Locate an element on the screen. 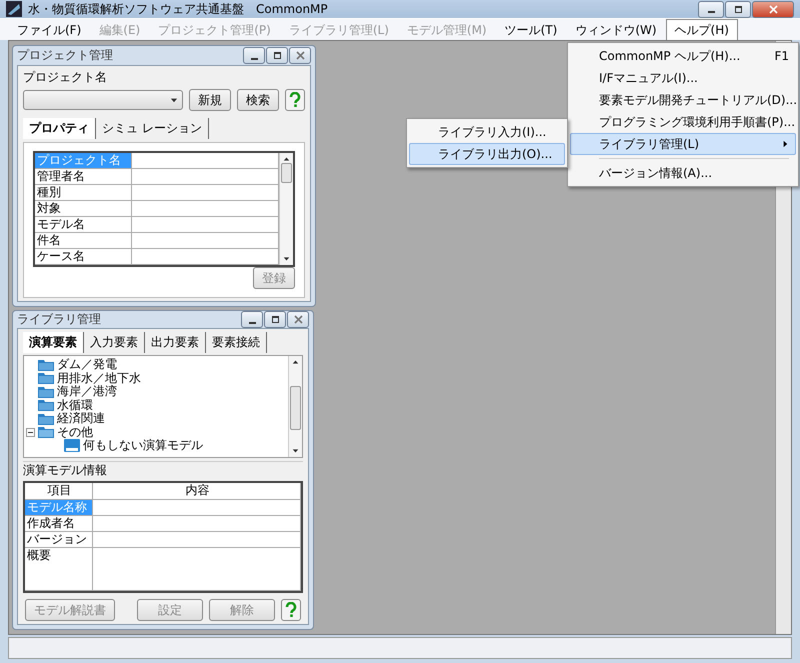 The image size is (800, 663). panel-title: ライブラリ管理 is located at coordinates (59, 319).